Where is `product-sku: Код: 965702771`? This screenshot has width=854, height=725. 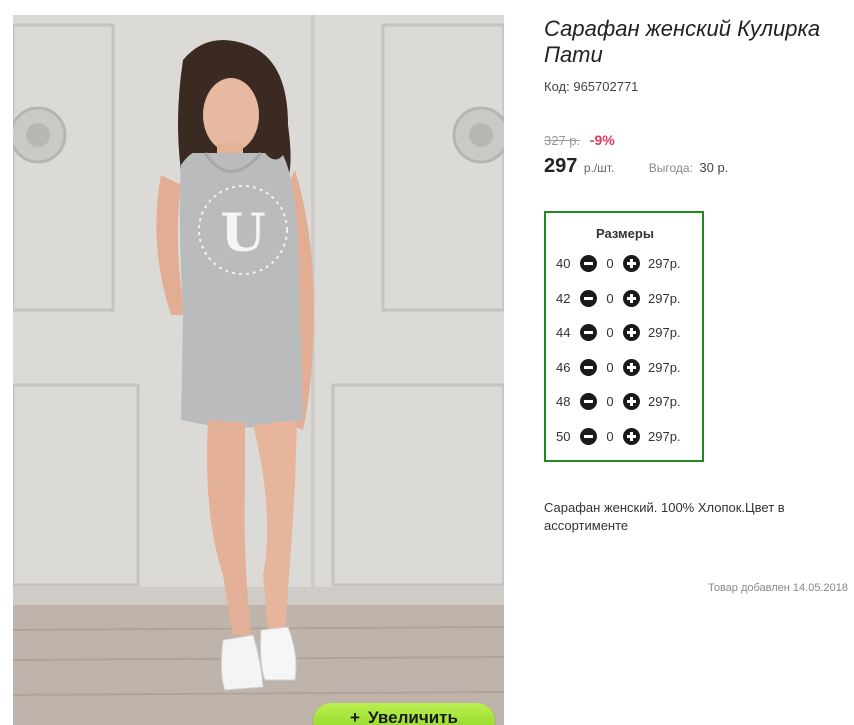
product-sku: Код: 965702771 is located at coordinates (591, 86).